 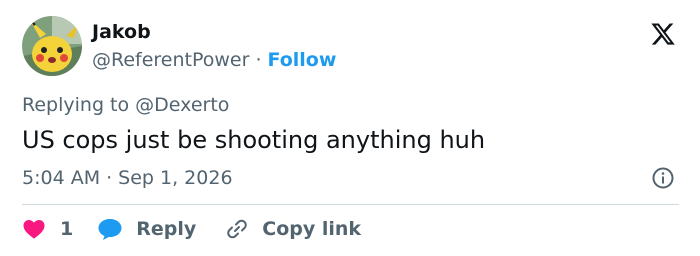 I want to click on timestamp: 5:04 AM · Sep 1, 2026, so click(x=127, y=178).